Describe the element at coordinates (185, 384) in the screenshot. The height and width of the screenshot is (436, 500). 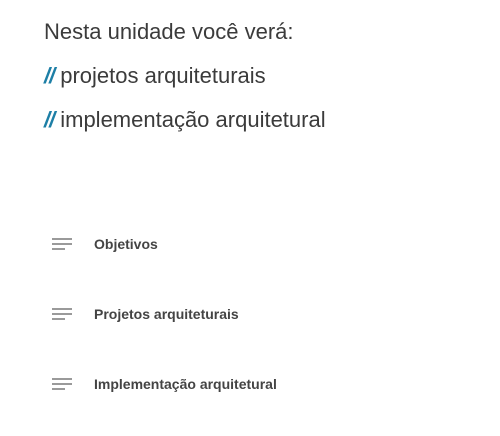
I see `lesson-label: Implementação arquitetural` at that location.